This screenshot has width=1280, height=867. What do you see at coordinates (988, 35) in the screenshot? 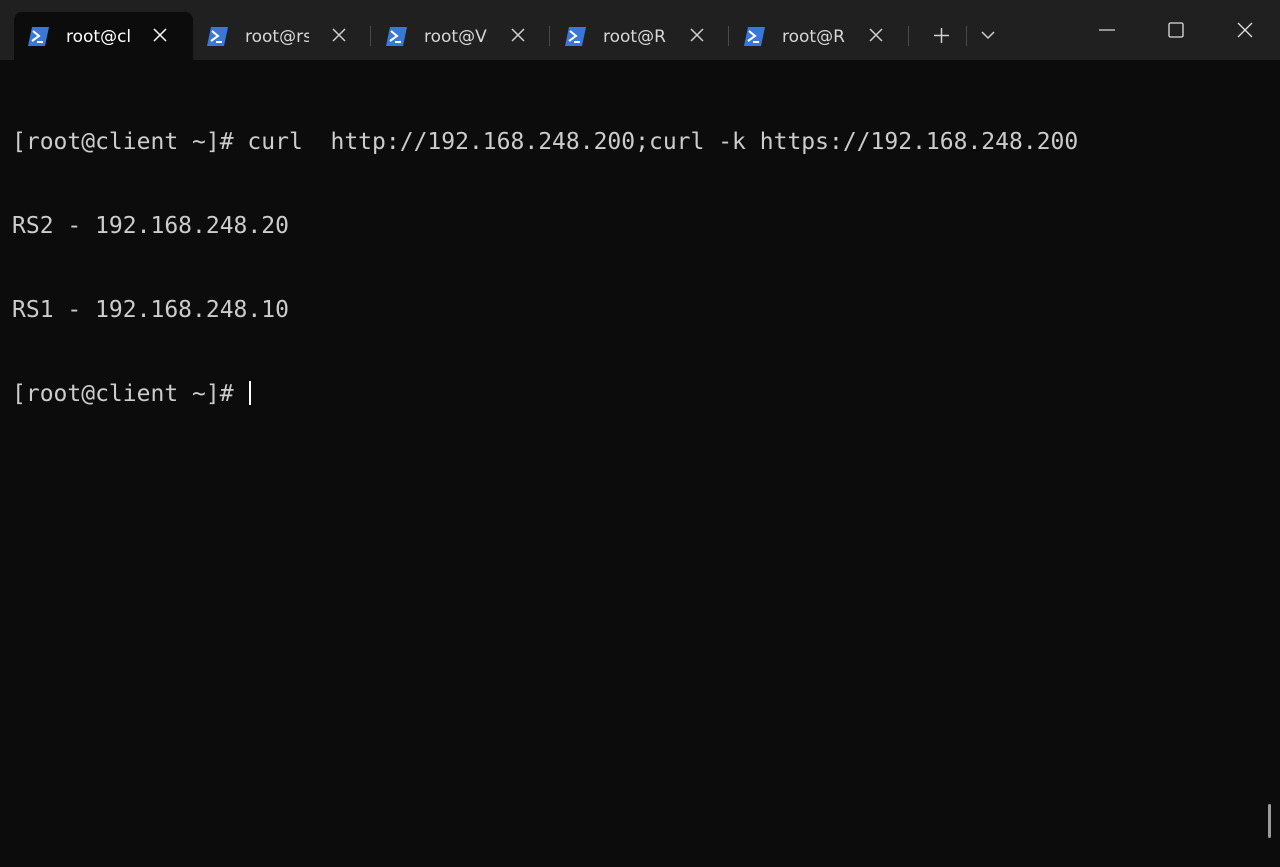
I see `chevron-down-icon` at bounding box center [988, 35].